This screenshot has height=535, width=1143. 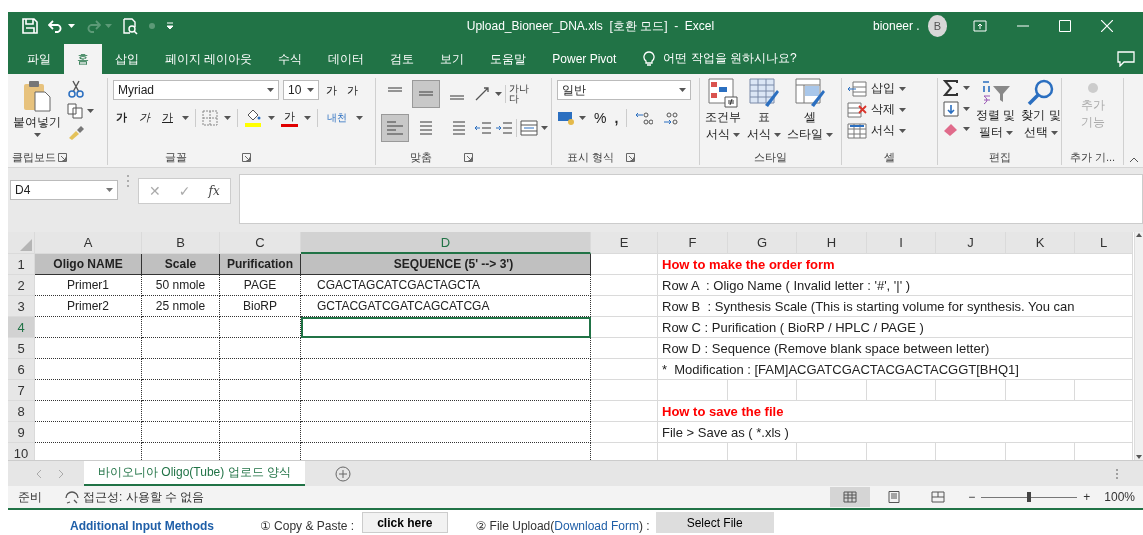 What do you see at coordinates (130, 26) in the screenshot?
I see `print-preview-icon` at bounding box center [130, 26].